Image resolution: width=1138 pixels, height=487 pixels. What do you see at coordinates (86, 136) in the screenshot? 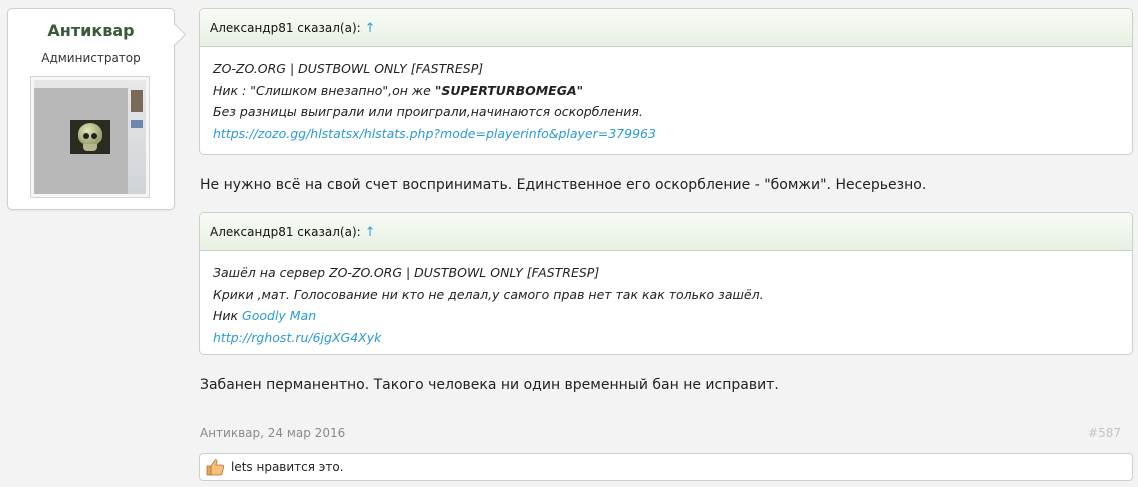
I see `skull-eye-left` at bounding box center [86, 136].